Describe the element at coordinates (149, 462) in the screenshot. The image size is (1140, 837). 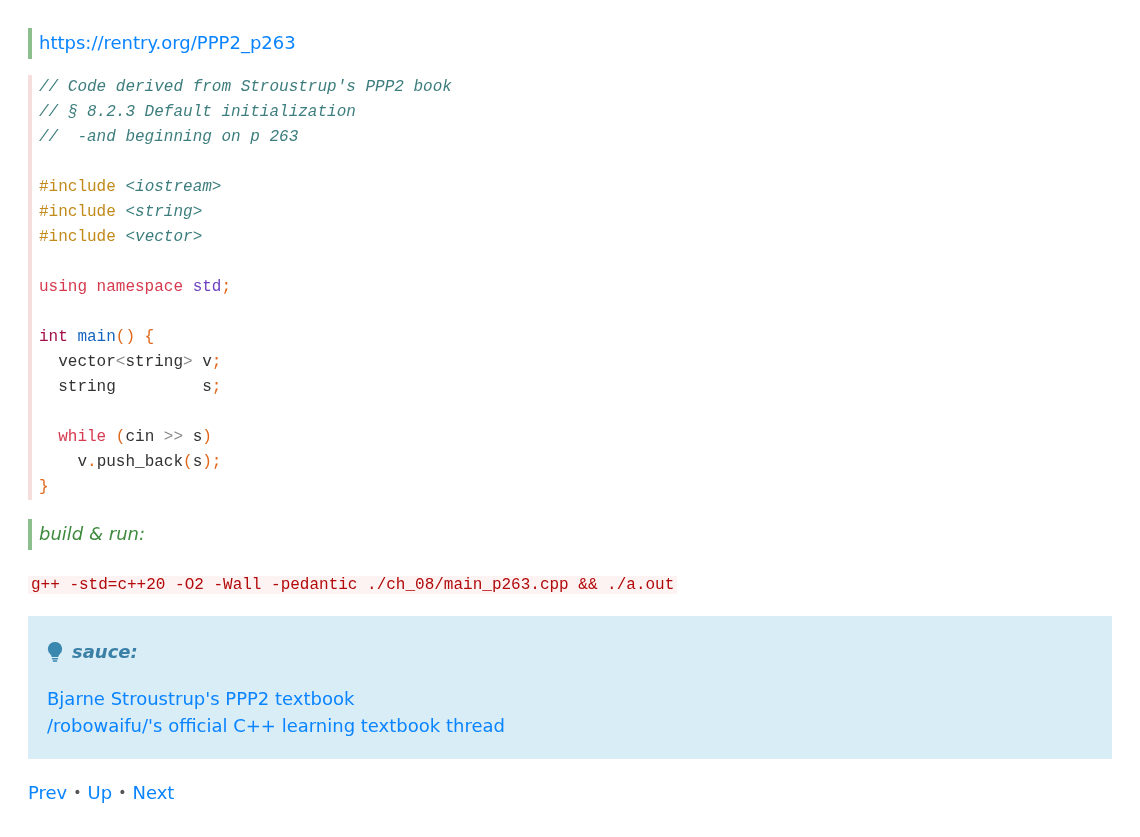
I see `code-line: v.push_back(s);` at that location.